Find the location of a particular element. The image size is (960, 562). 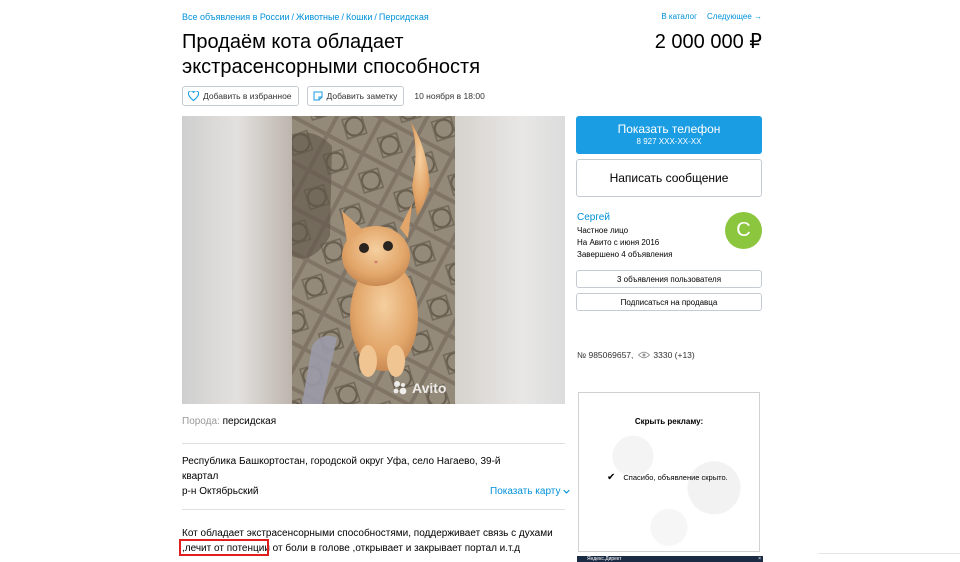

breadcrumb-animals: Животные is located at coordinates (317, 17).